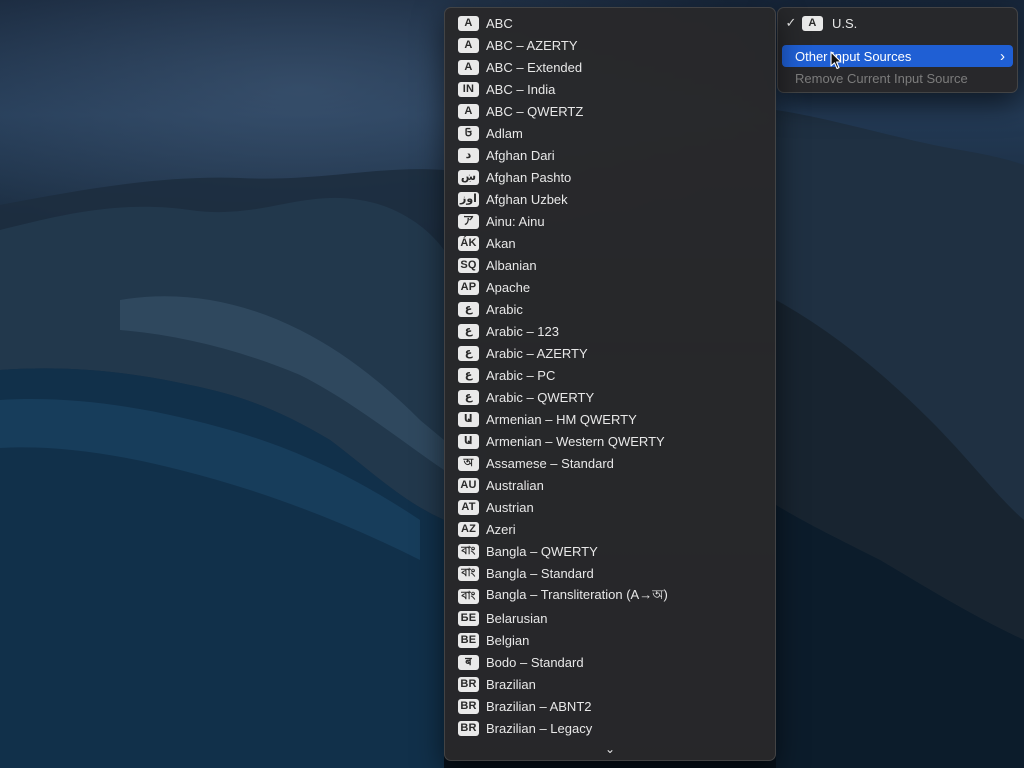 The image size is (1024, 768). Describe the element at coordinates (521, 375) in the screenshot. I see `input-source-label: Arabic – PC` at that location.